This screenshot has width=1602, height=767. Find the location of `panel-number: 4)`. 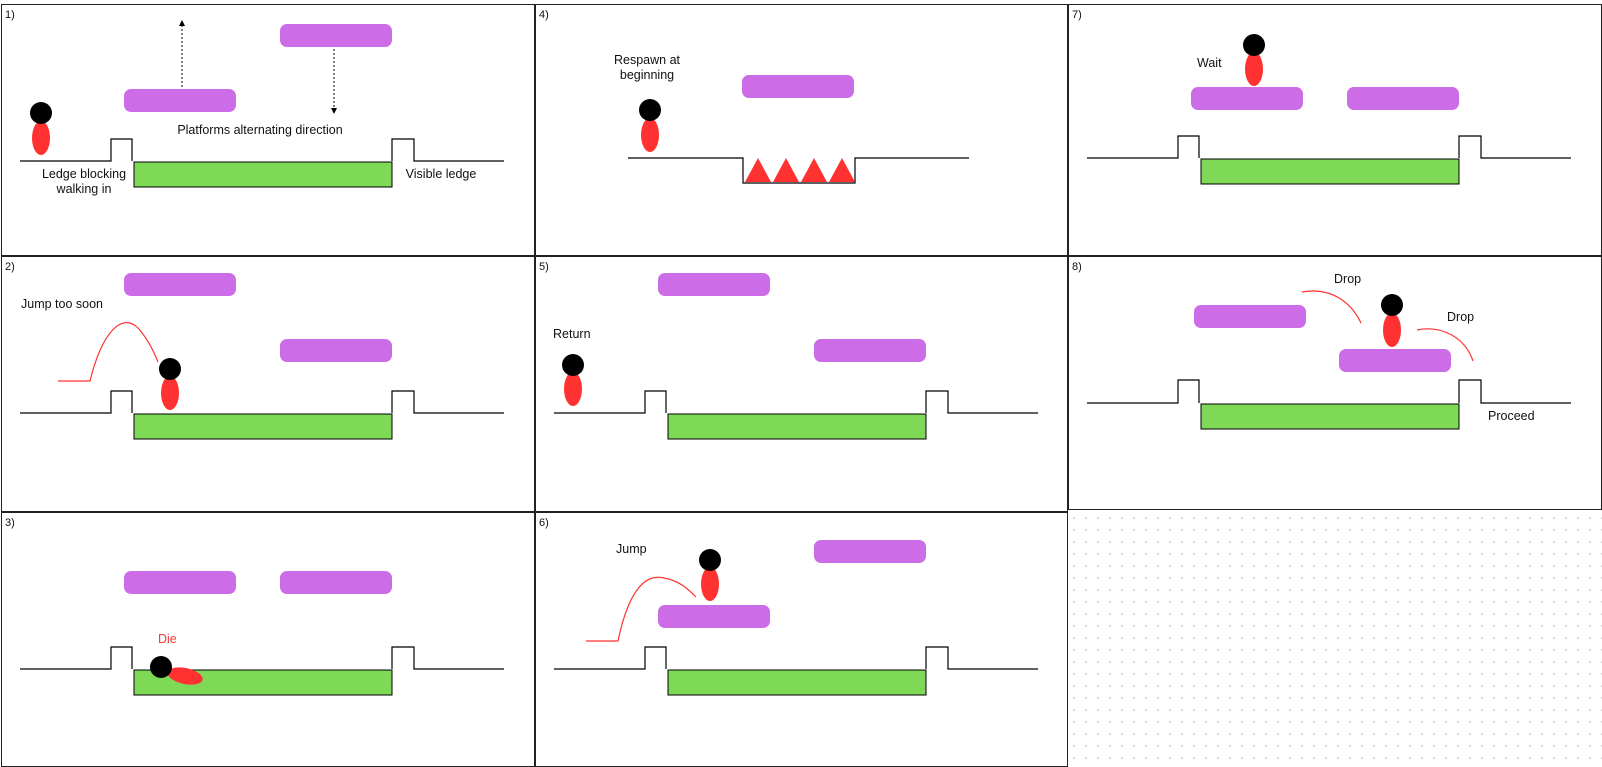

panel-number: 4) is located at coordinates (544, 15).